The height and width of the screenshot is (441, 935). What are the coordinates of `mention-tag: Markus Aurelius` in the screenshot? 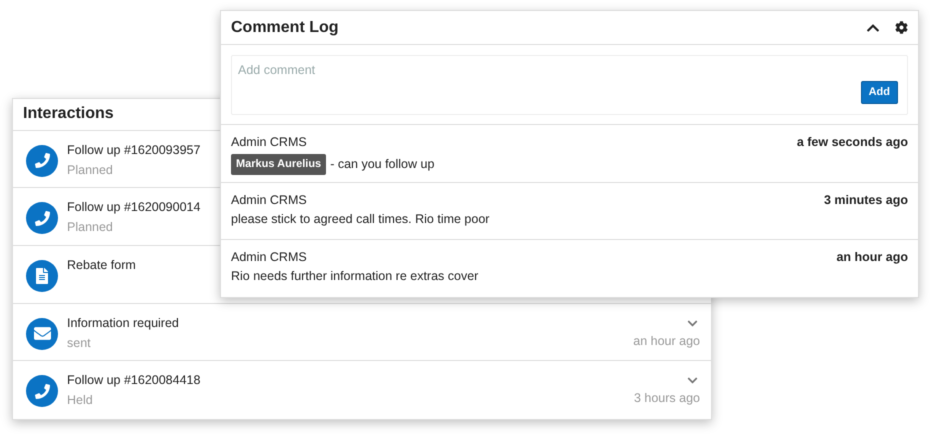 It's located at (278, 164).